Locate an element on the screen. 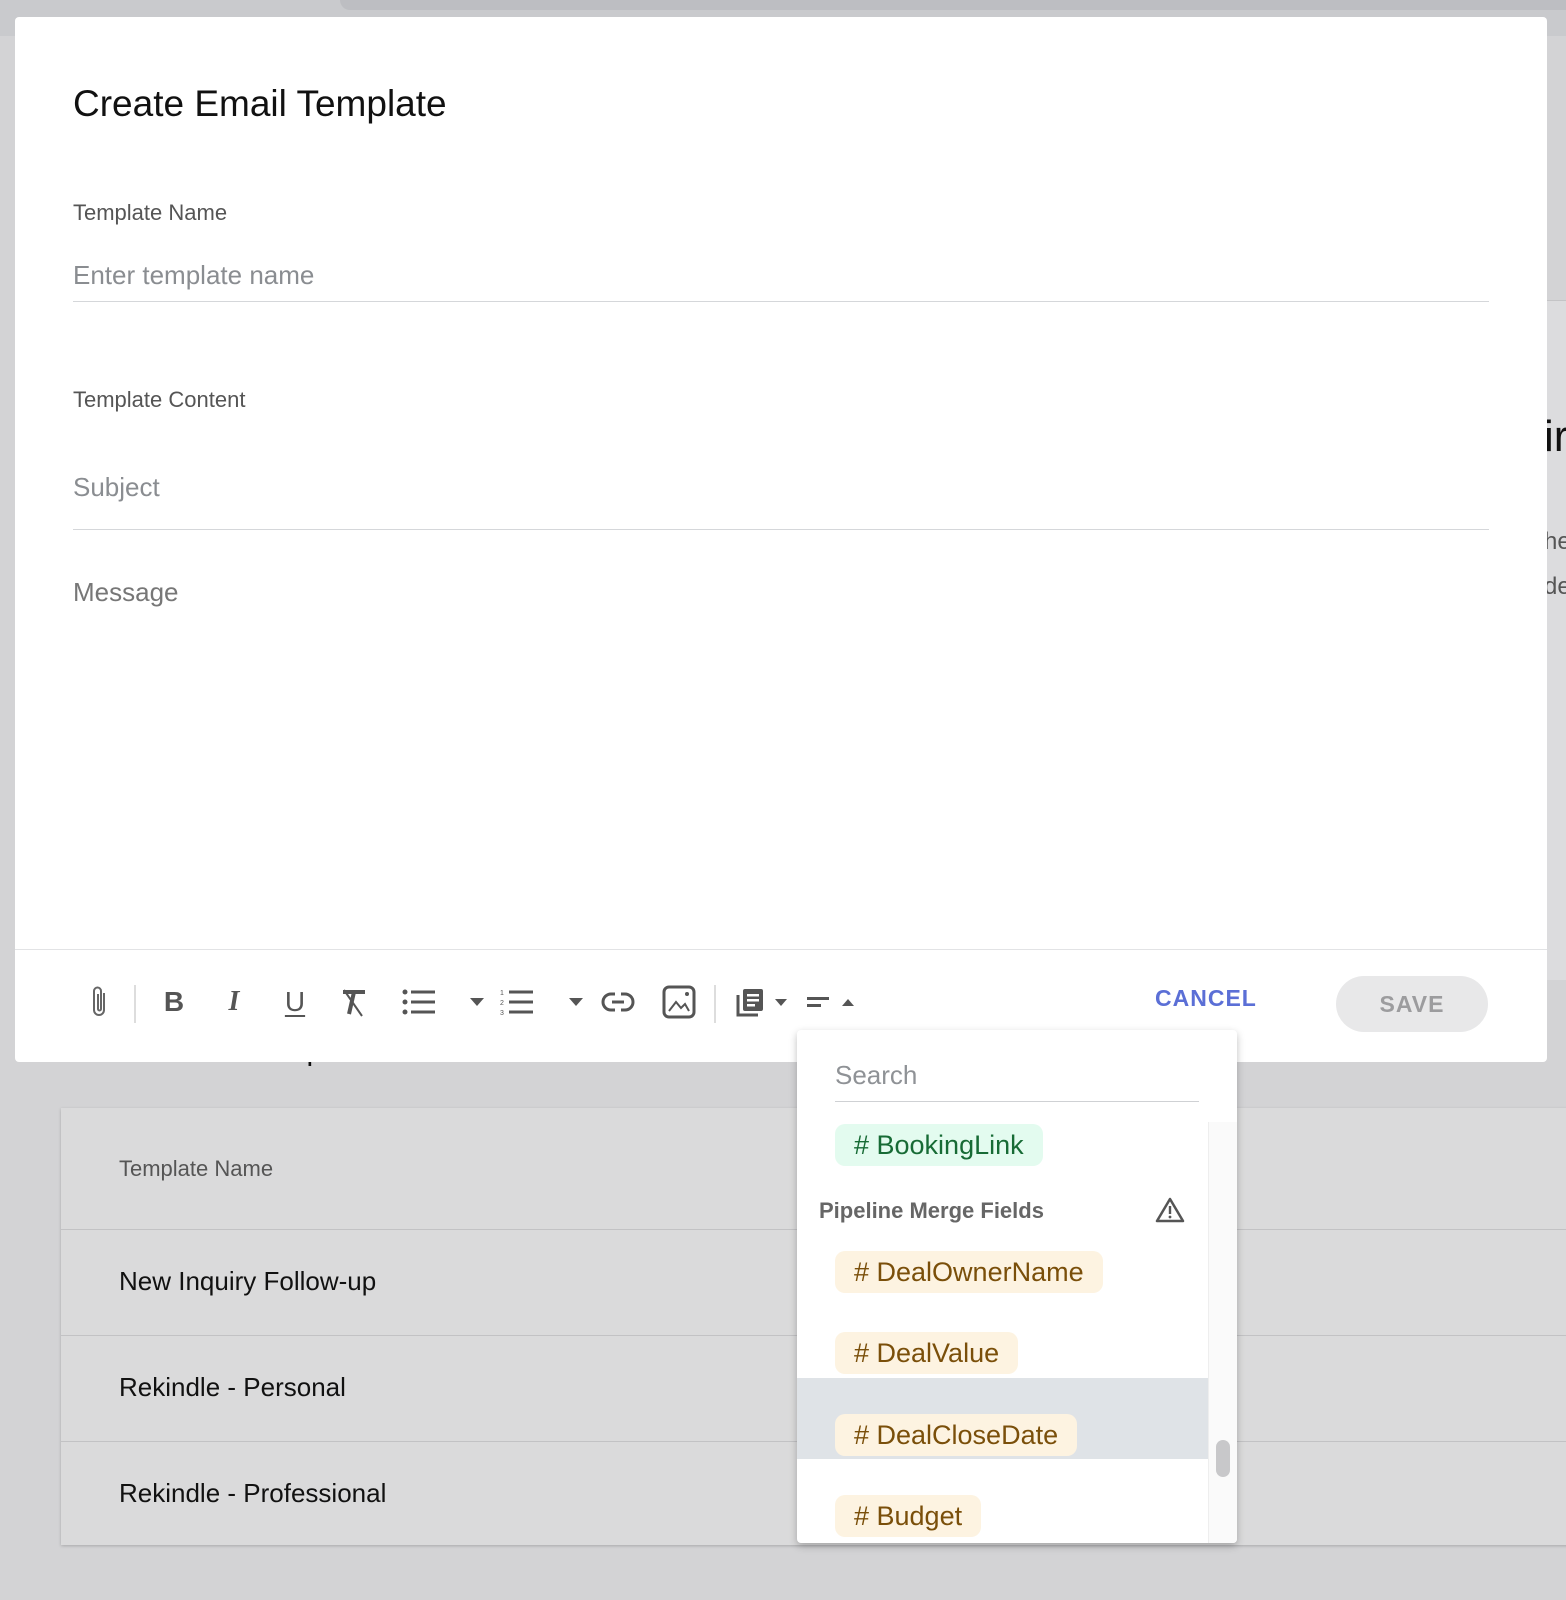 This screenshot has height=1600, width=1566. merge-field-chip: # BookingLink is located at coordinates (939, 1145).